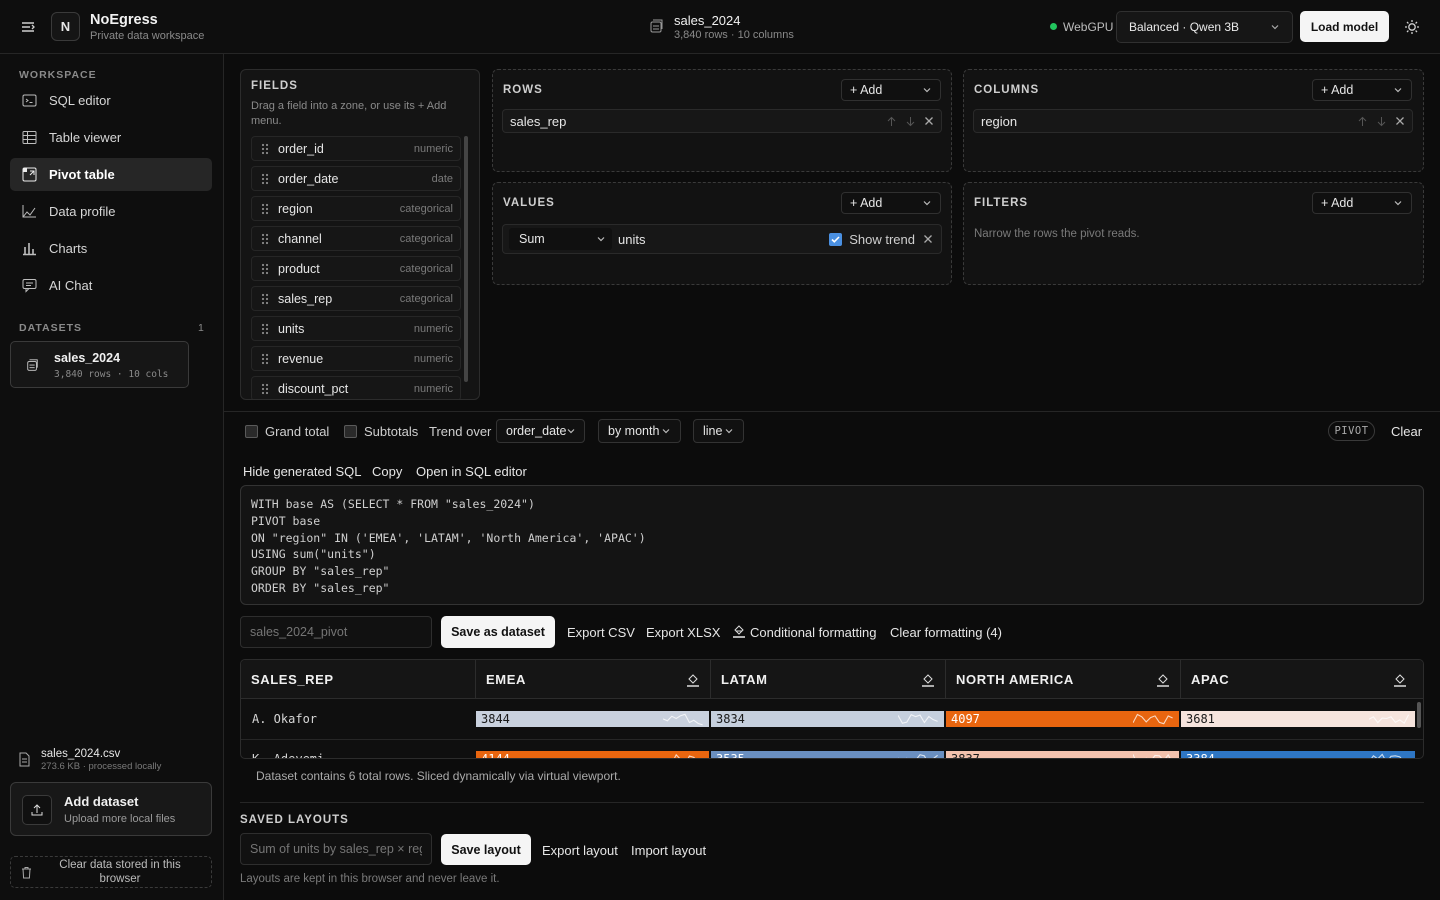 The width and height of the screenshot is (1440, 900). I want to click on field-item-order-id: order_id numeric, so click(356, 148).